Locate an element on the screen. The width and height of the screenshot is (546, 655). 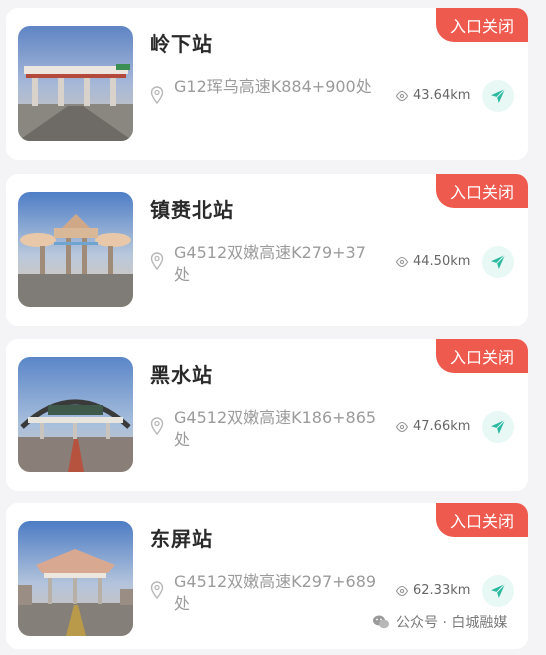
distance-text: 43.64km is located at coordinates (442, 95).